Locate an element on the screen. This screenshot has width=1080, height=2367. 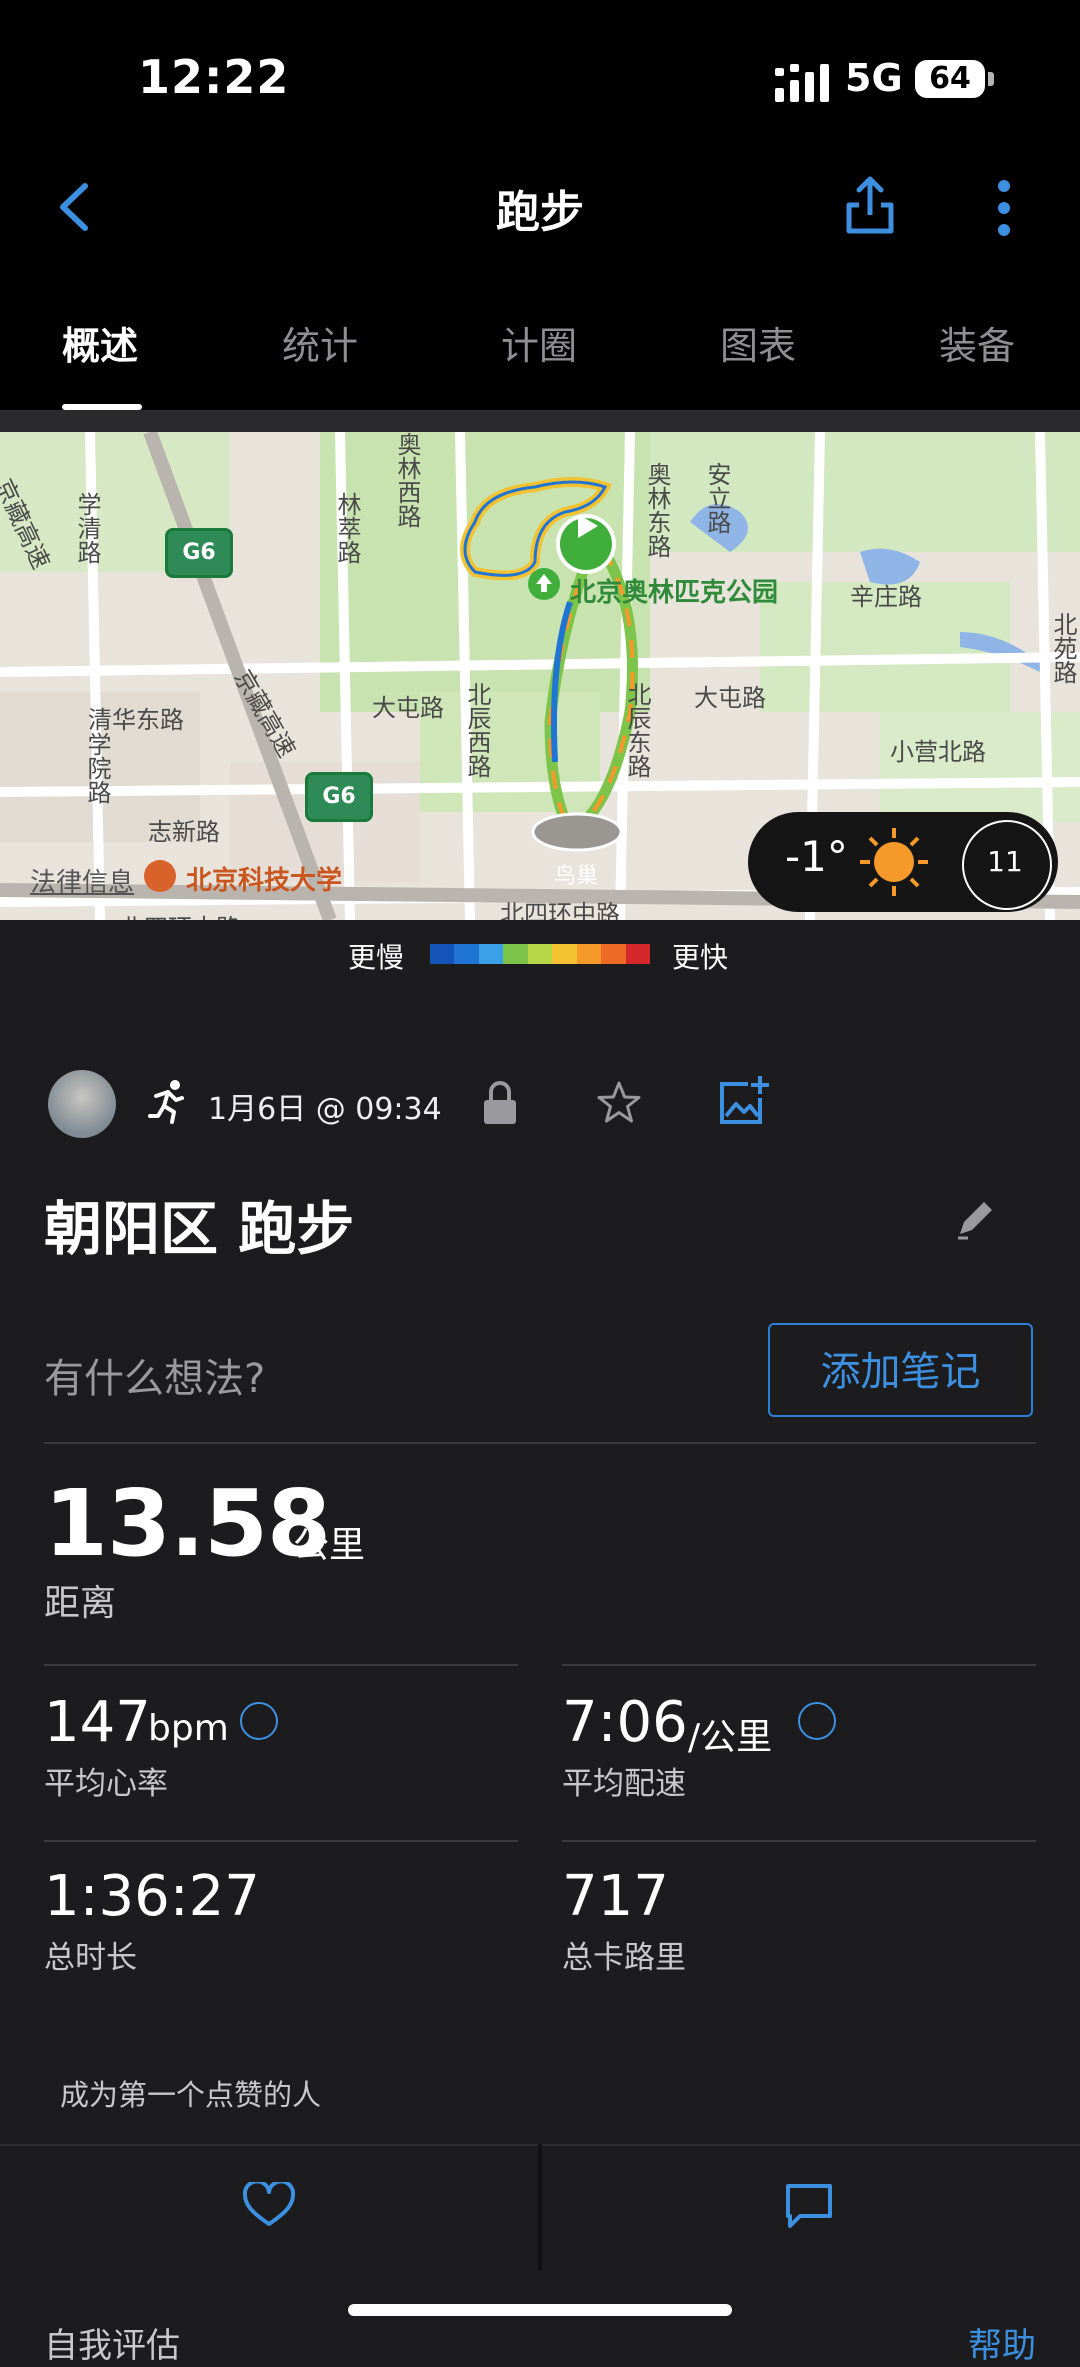
activity-title: 朝阳区 跑步 is located at coordinates (199, 1229).